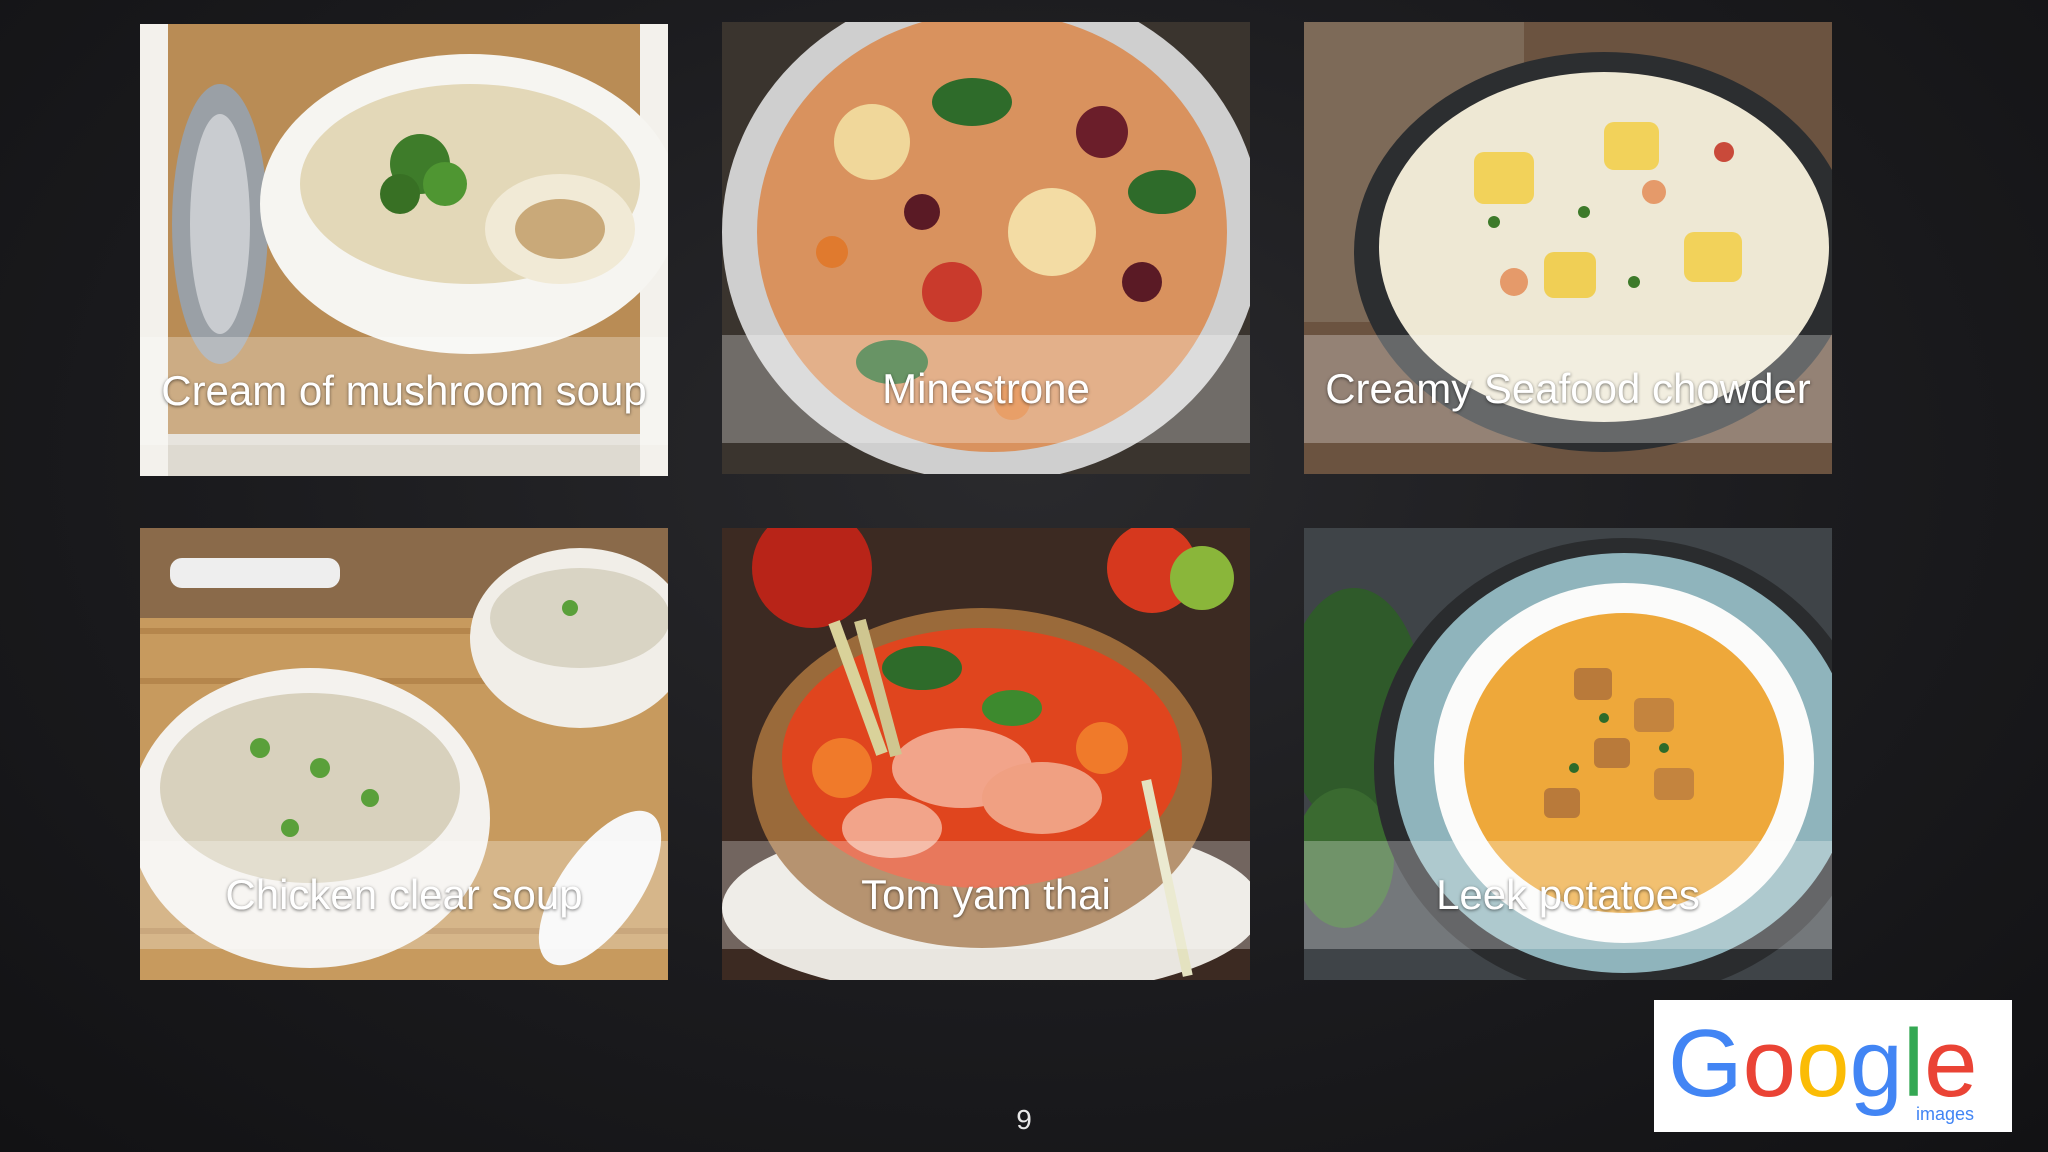  Describe the element at coordinates (404, 250) in the screenshot. I see `soup-tile-mushroom: Cream of mushroom soup` at that location.